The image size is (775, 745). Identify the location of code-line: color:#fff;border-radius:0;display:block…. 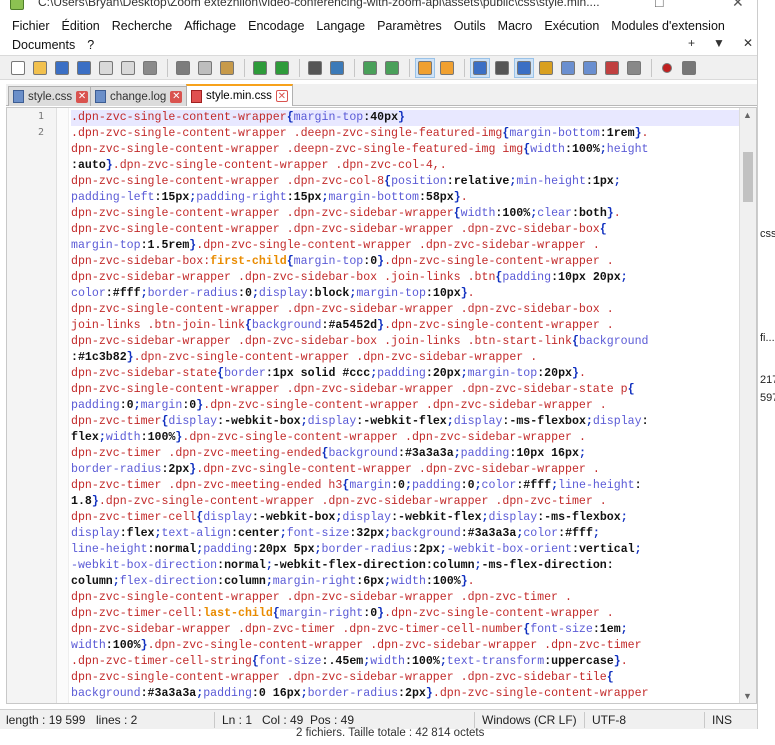
(405, 294).